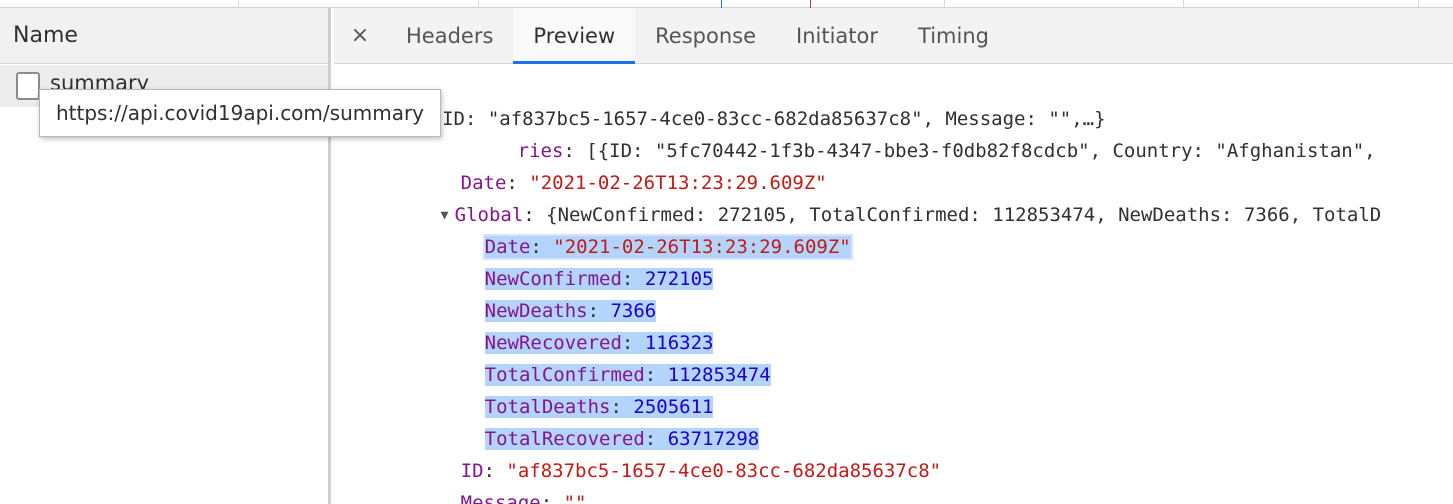  Describe the element at coordinates (500, 498) in the screenshot. I see `message-key: Message` at that location.